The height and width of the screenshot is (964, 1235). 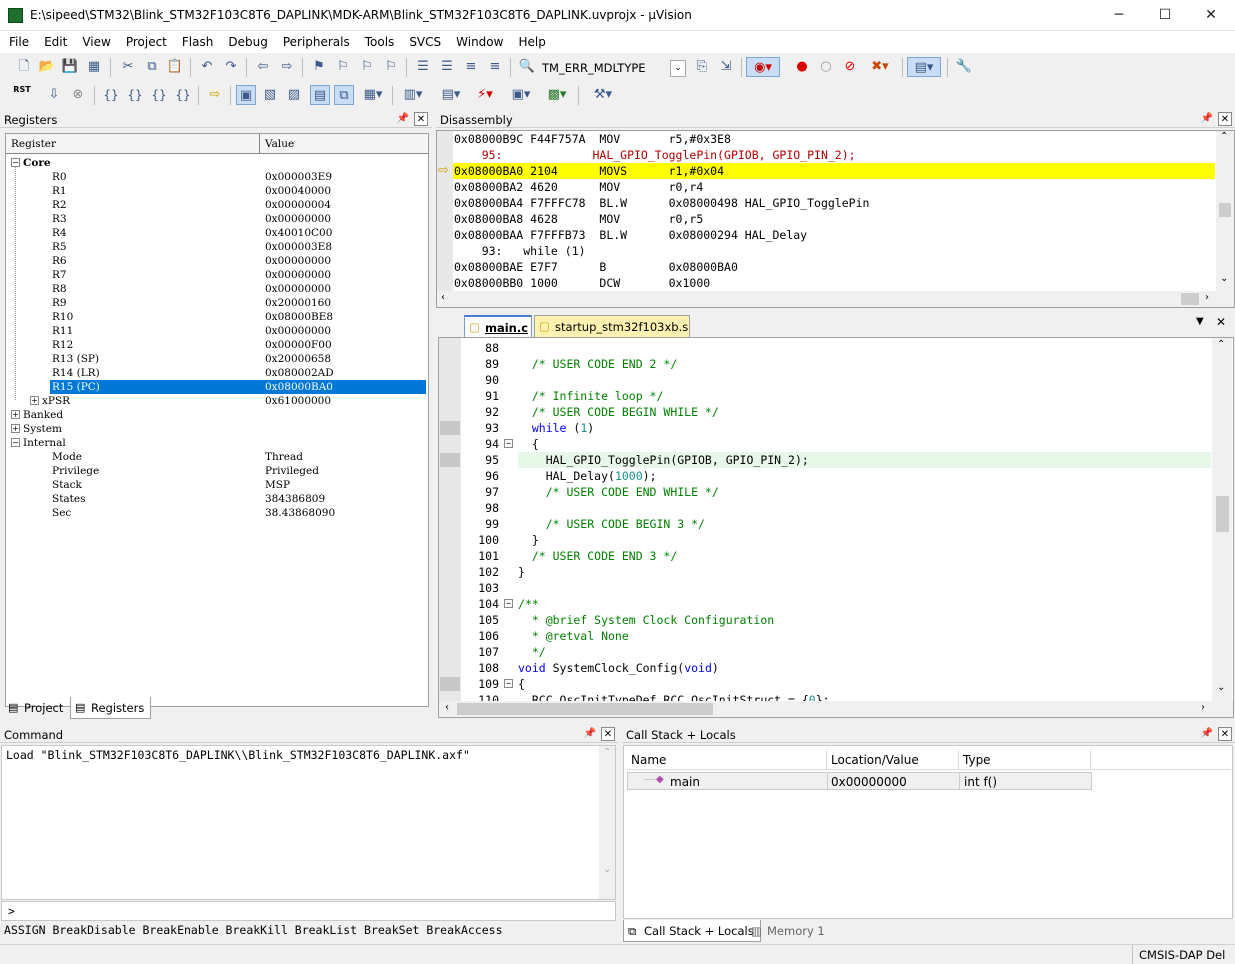 I want to click on navigate-forward-icon: ⇨, so click(x=287, y=67).